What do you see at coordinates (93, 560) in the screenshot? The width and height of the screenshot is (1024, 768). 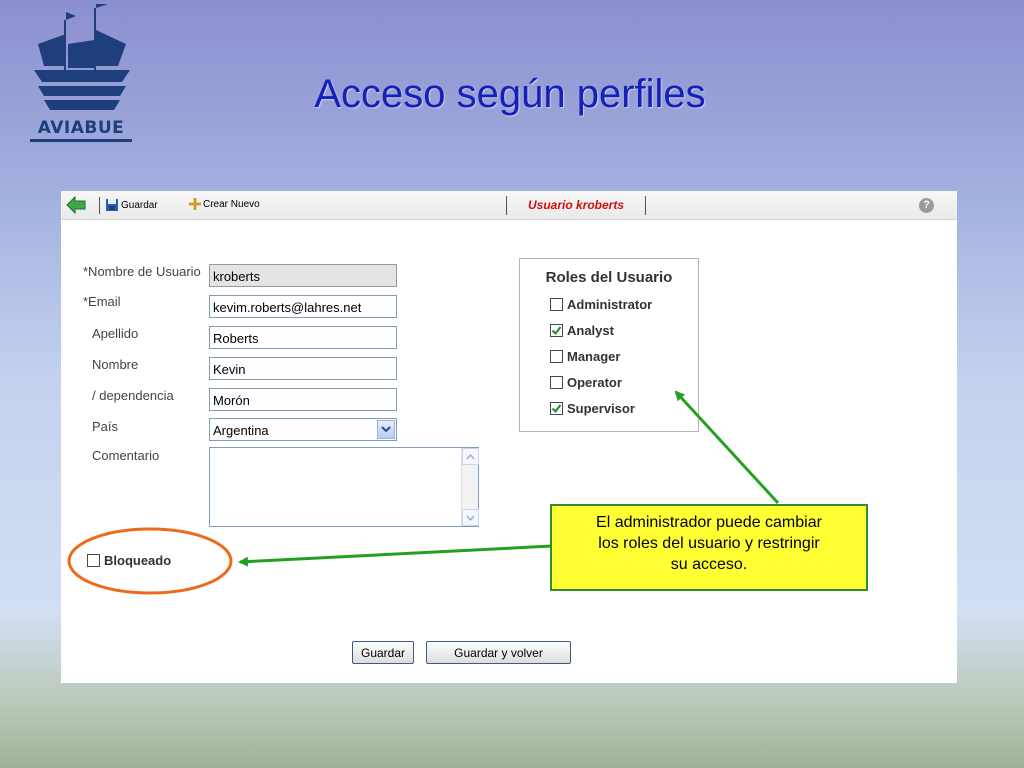 I see `blocked-checkbox` at bounding box center [93, 560].